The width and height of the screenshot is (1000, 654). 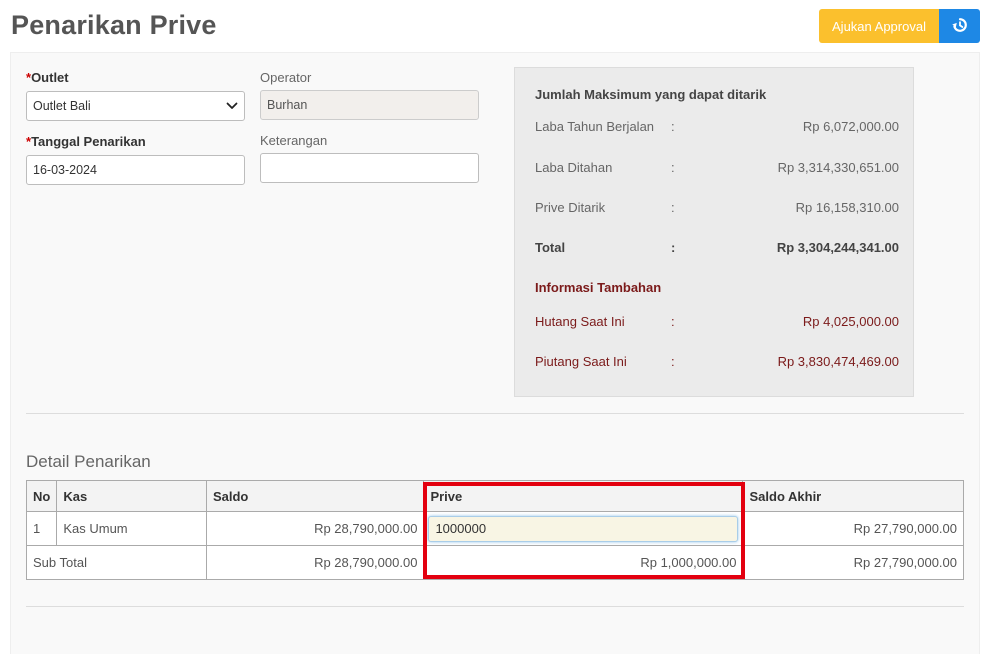 I want to click on tanggal-label: *Tanggal Penarikan, so click(x=86, y=141).